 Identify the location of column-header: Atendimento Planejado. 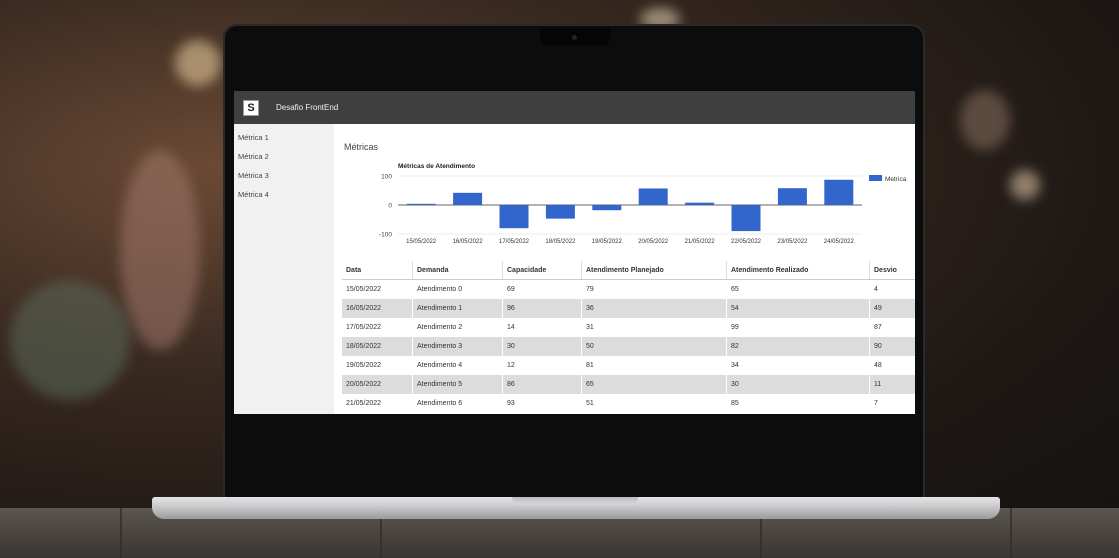
(654, 270).